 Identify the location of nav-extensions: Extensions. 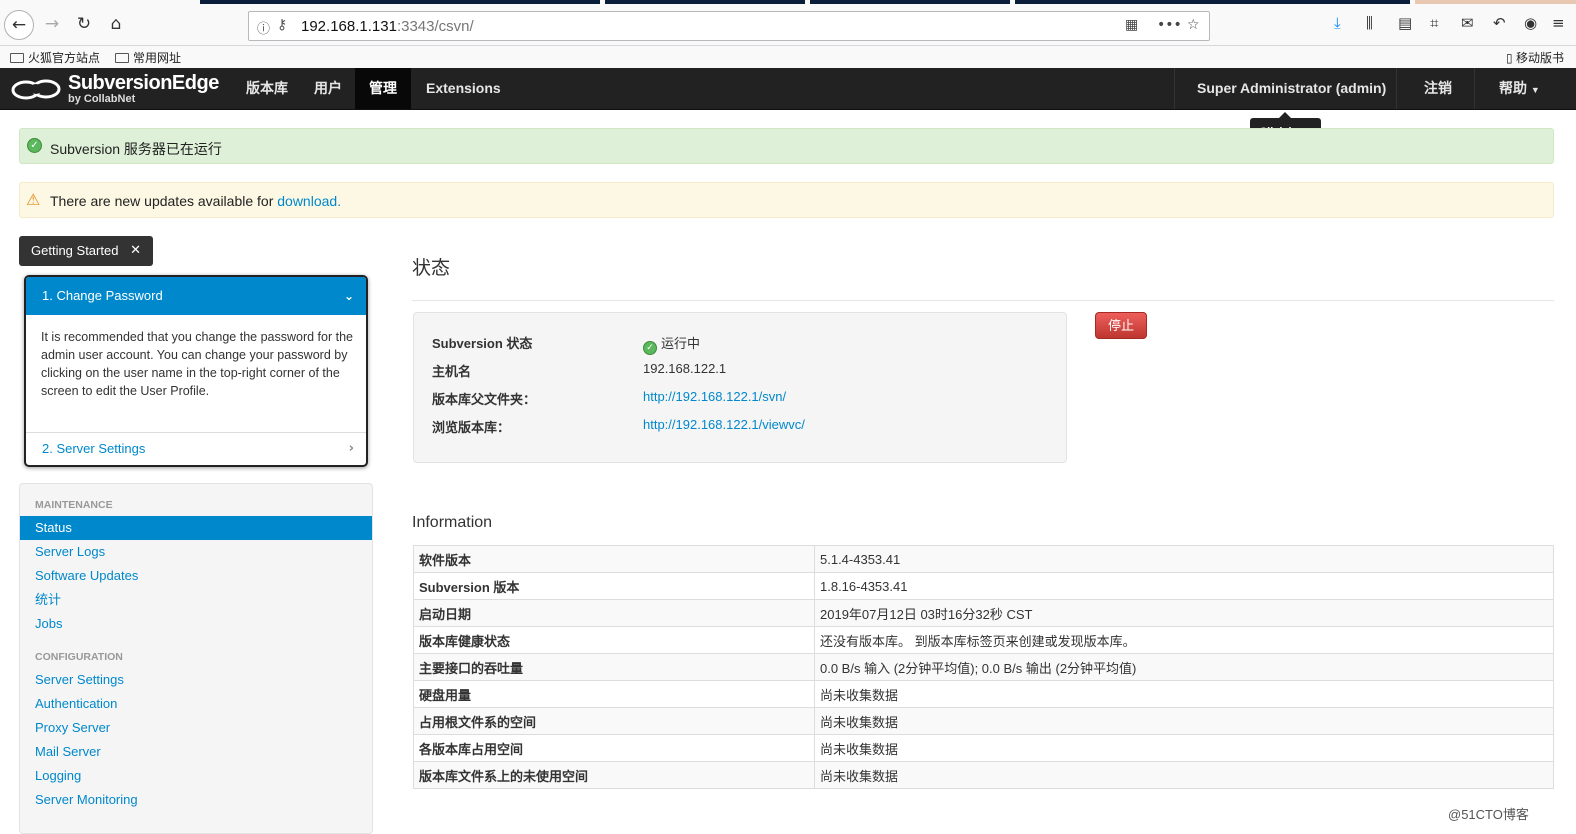
(463, 88).